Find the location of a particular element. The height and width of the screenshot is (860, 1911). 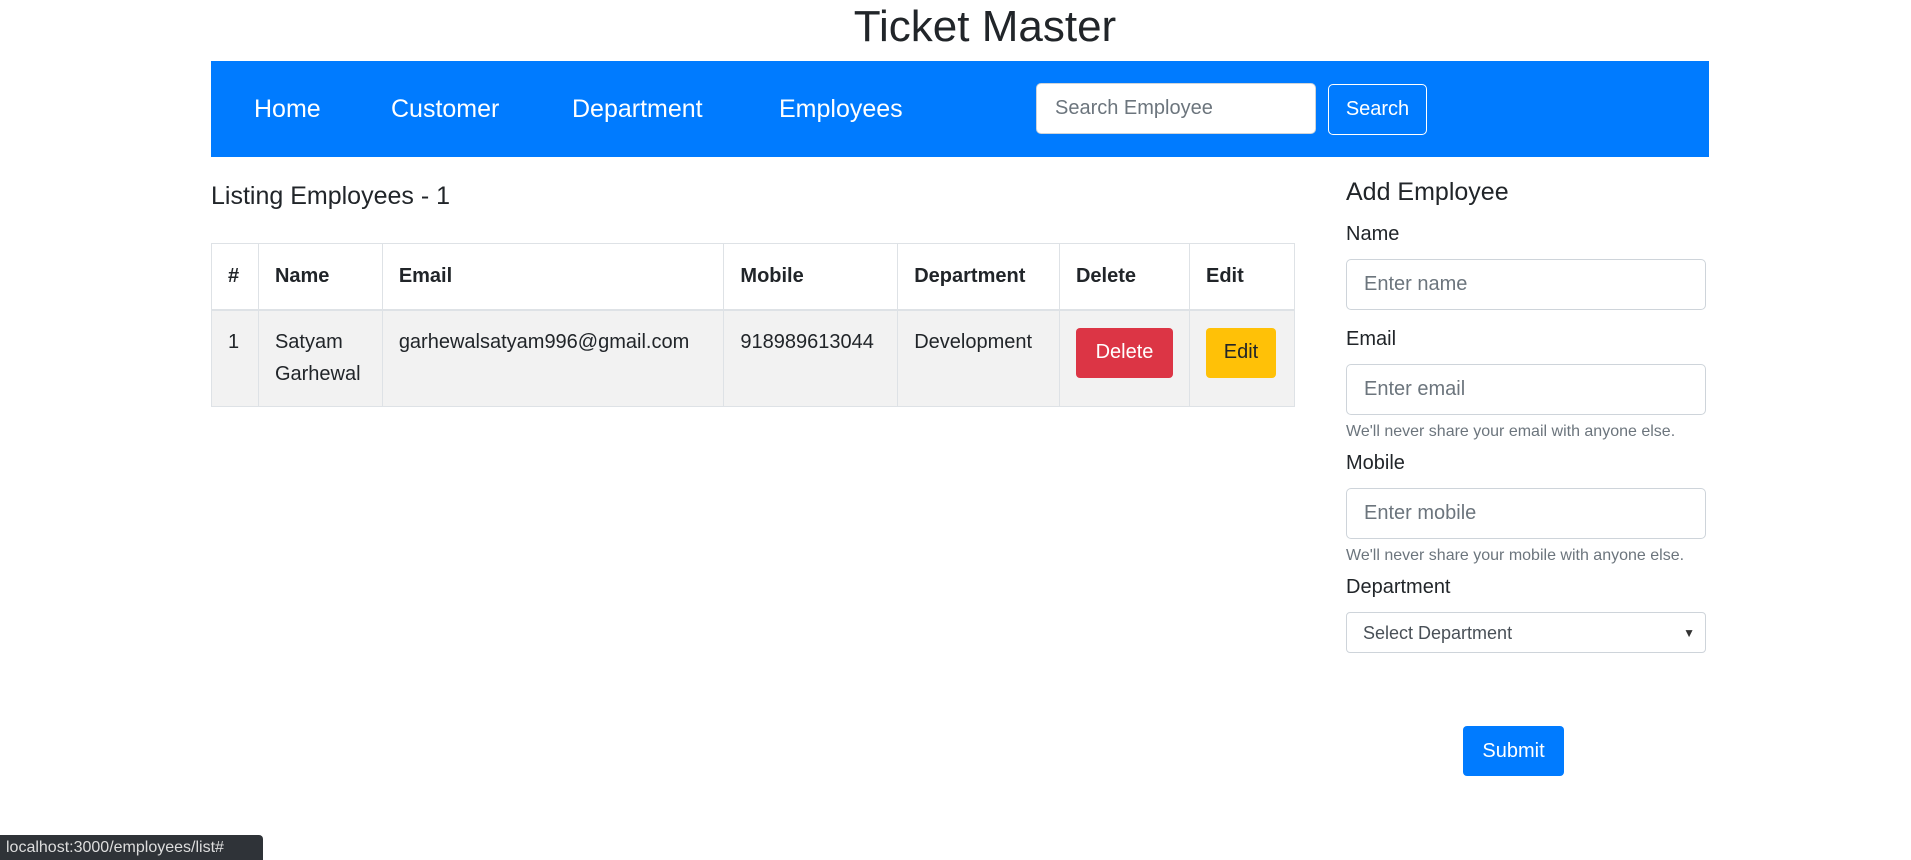

cell-edit: Edit is located at coordinates (1242, 358).